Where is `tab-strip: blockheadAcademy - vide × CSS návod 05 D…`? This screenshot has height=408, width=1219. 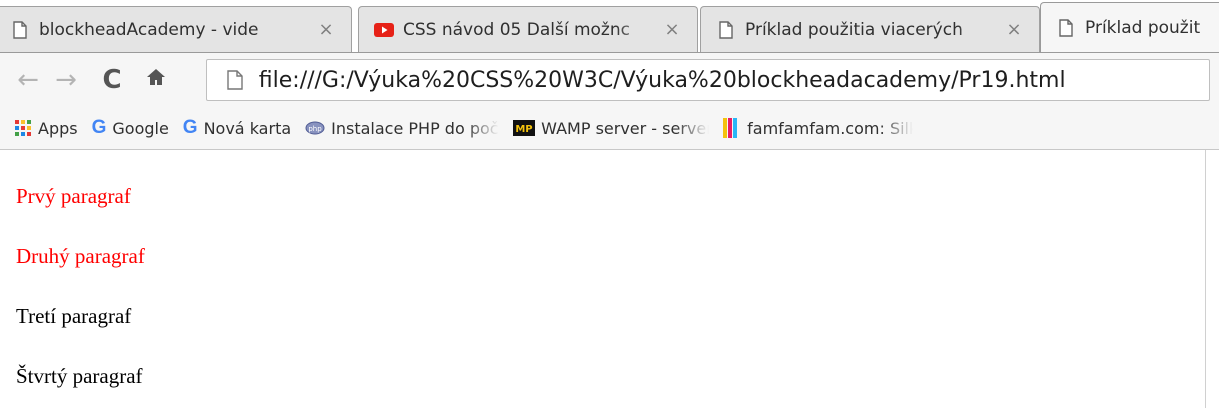 tab-strip: blockheadAcademy - vide × CSS návod 05 D… is located at coordinates (609, 26).